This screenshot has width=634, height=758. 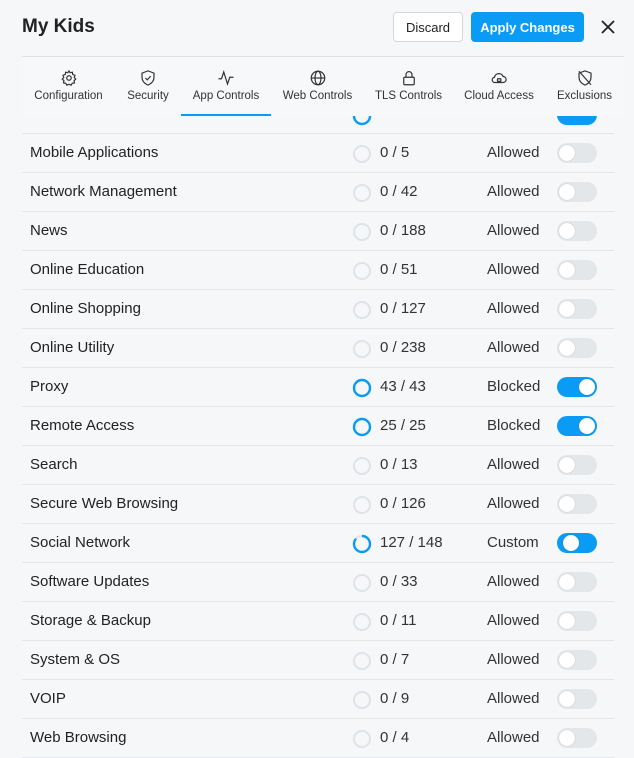 I want to click on list-item: Network Management 0 / 42 Allowed, so click(x=318, y=192).